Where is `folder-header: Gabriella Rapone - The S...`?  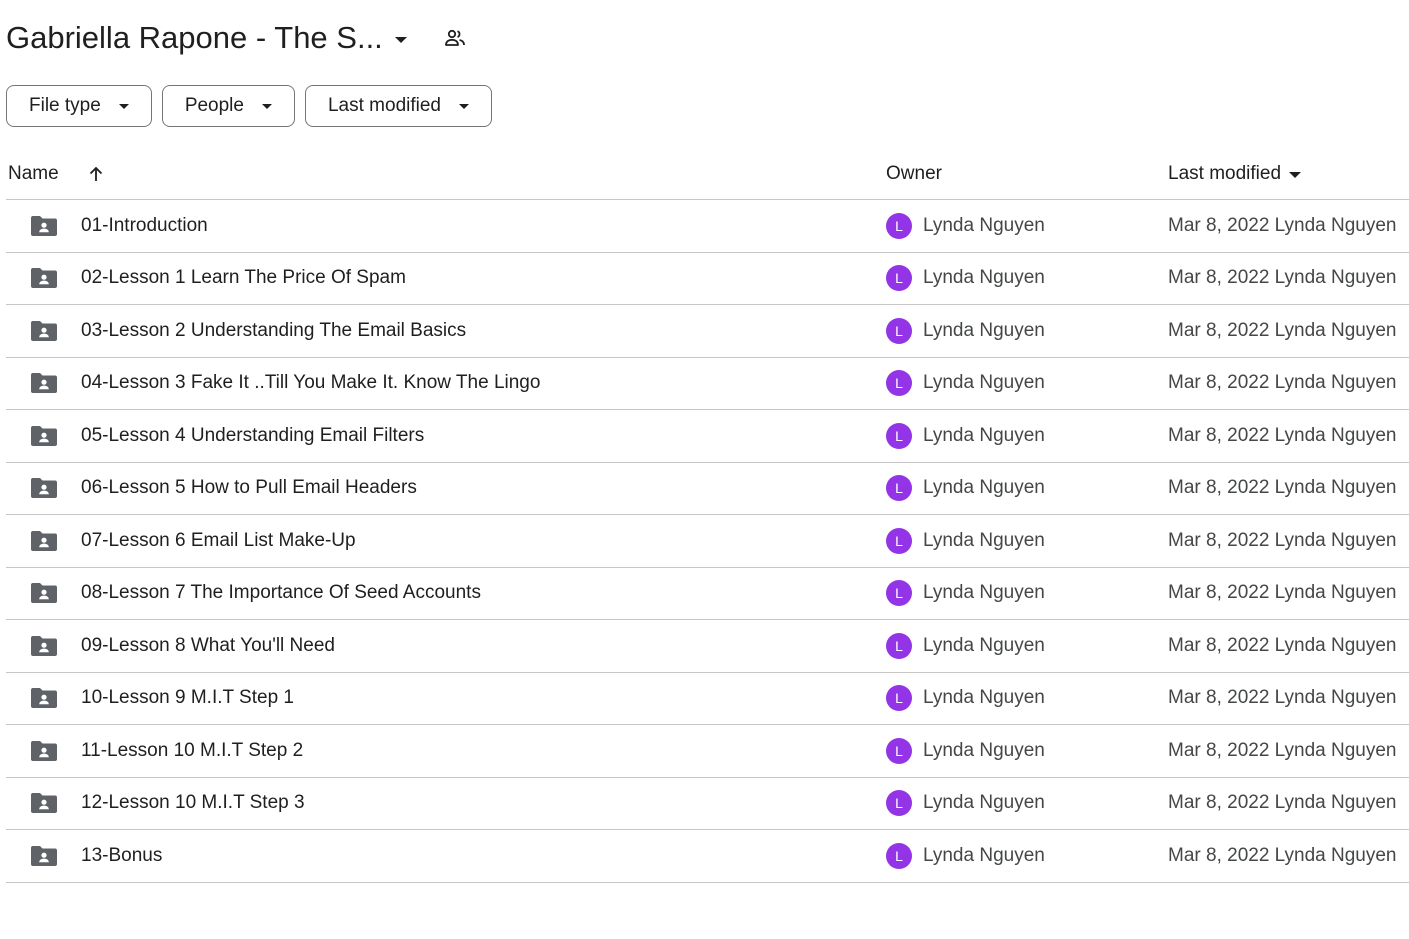 folder-header: Gabriella Rapone - The S... is located at coordinates (236, 38).